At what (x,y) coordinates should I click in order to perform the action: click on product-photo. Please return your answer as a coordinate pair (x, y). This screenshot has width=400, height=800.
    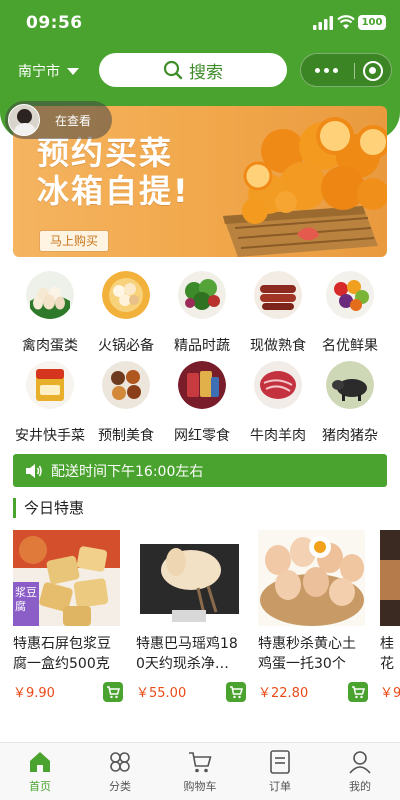
    Looking at the image, I should click on (390, 578).